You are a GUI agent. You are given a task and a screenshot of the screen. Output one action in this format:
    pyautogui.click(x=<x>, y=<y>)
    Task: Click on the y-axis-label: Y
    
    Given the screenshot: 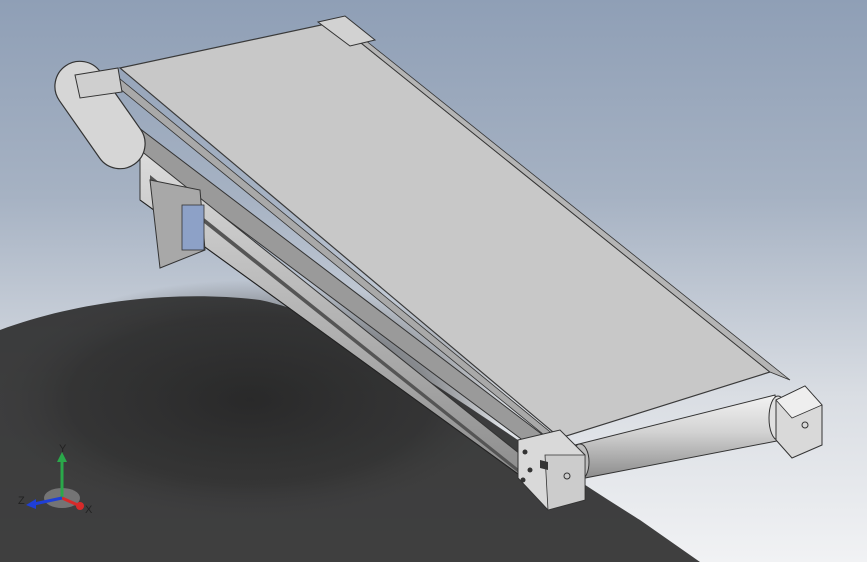 What is the action you would take?
    pyautogui.click(x=63, y=449)
    